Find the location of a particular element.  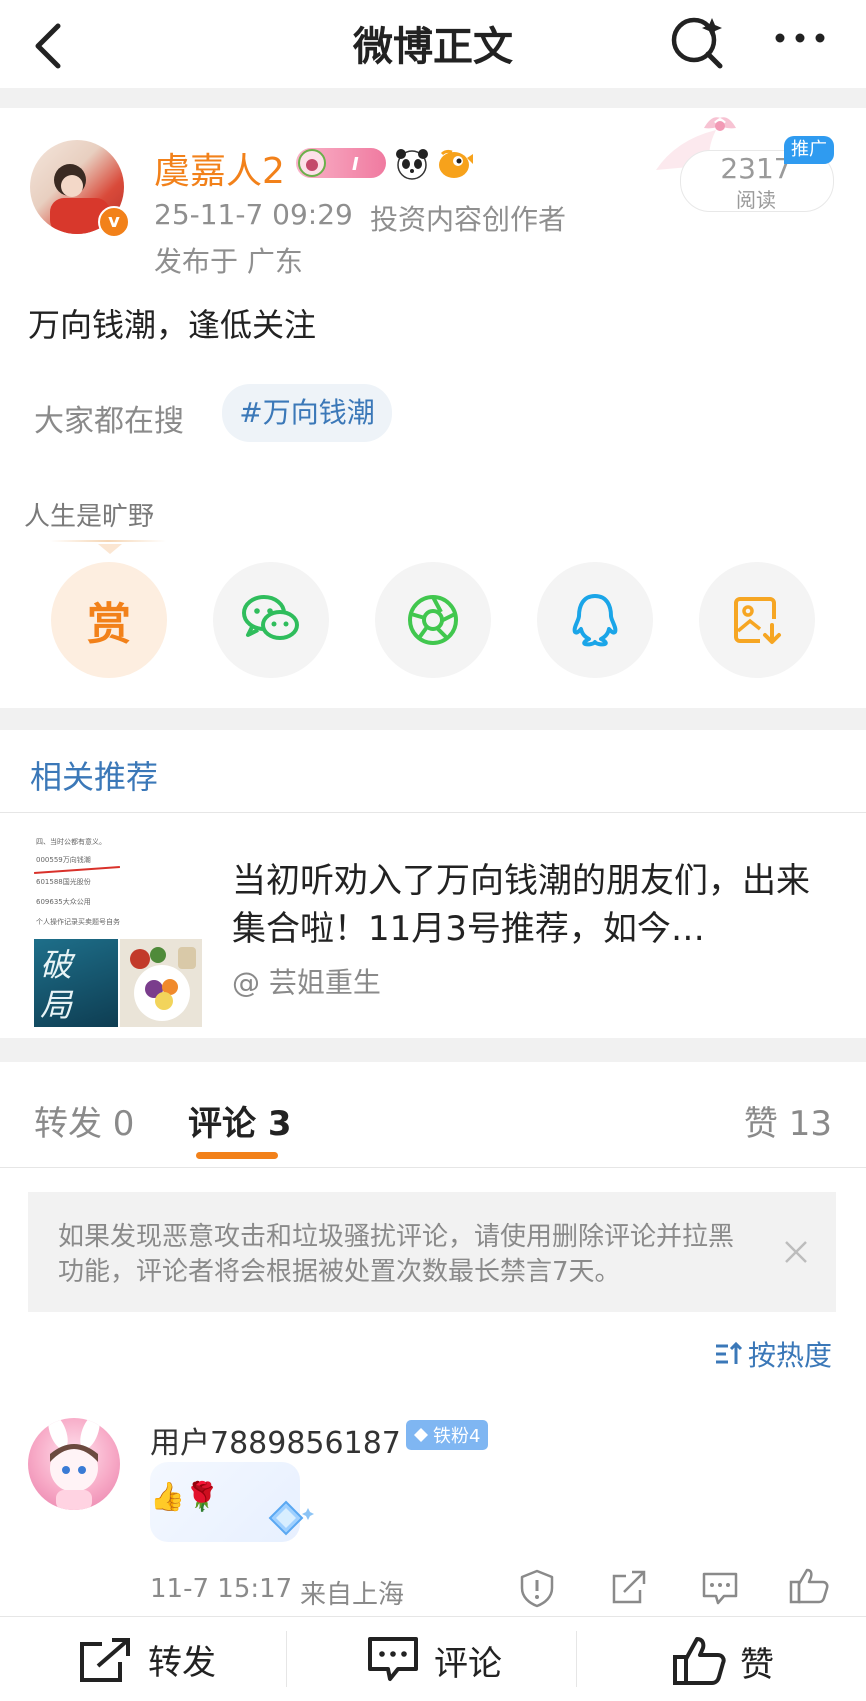

repost-icon is located at coordinates (105, 1659).